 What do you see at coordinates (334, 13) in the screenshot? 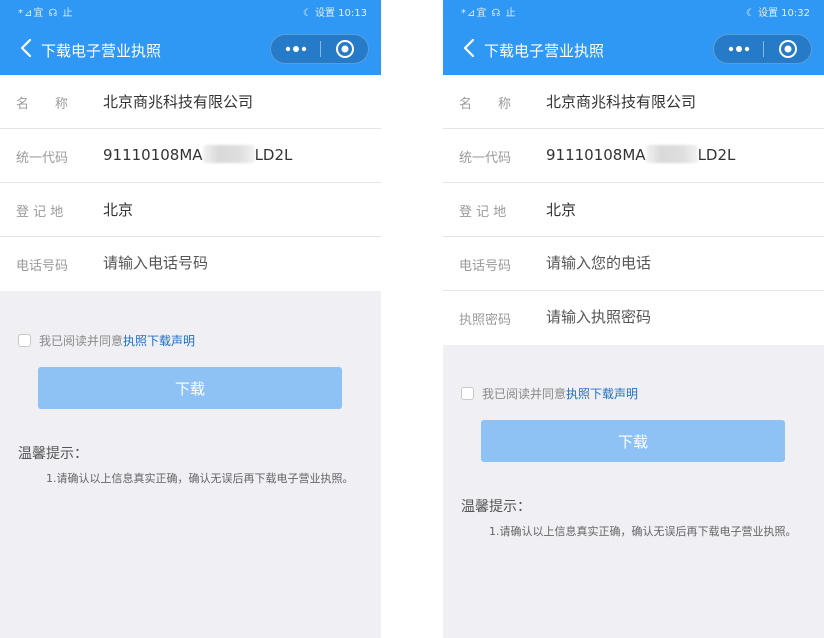
I see `status-time: ☾ 设置 10:13` at bounding box center [334, 13].